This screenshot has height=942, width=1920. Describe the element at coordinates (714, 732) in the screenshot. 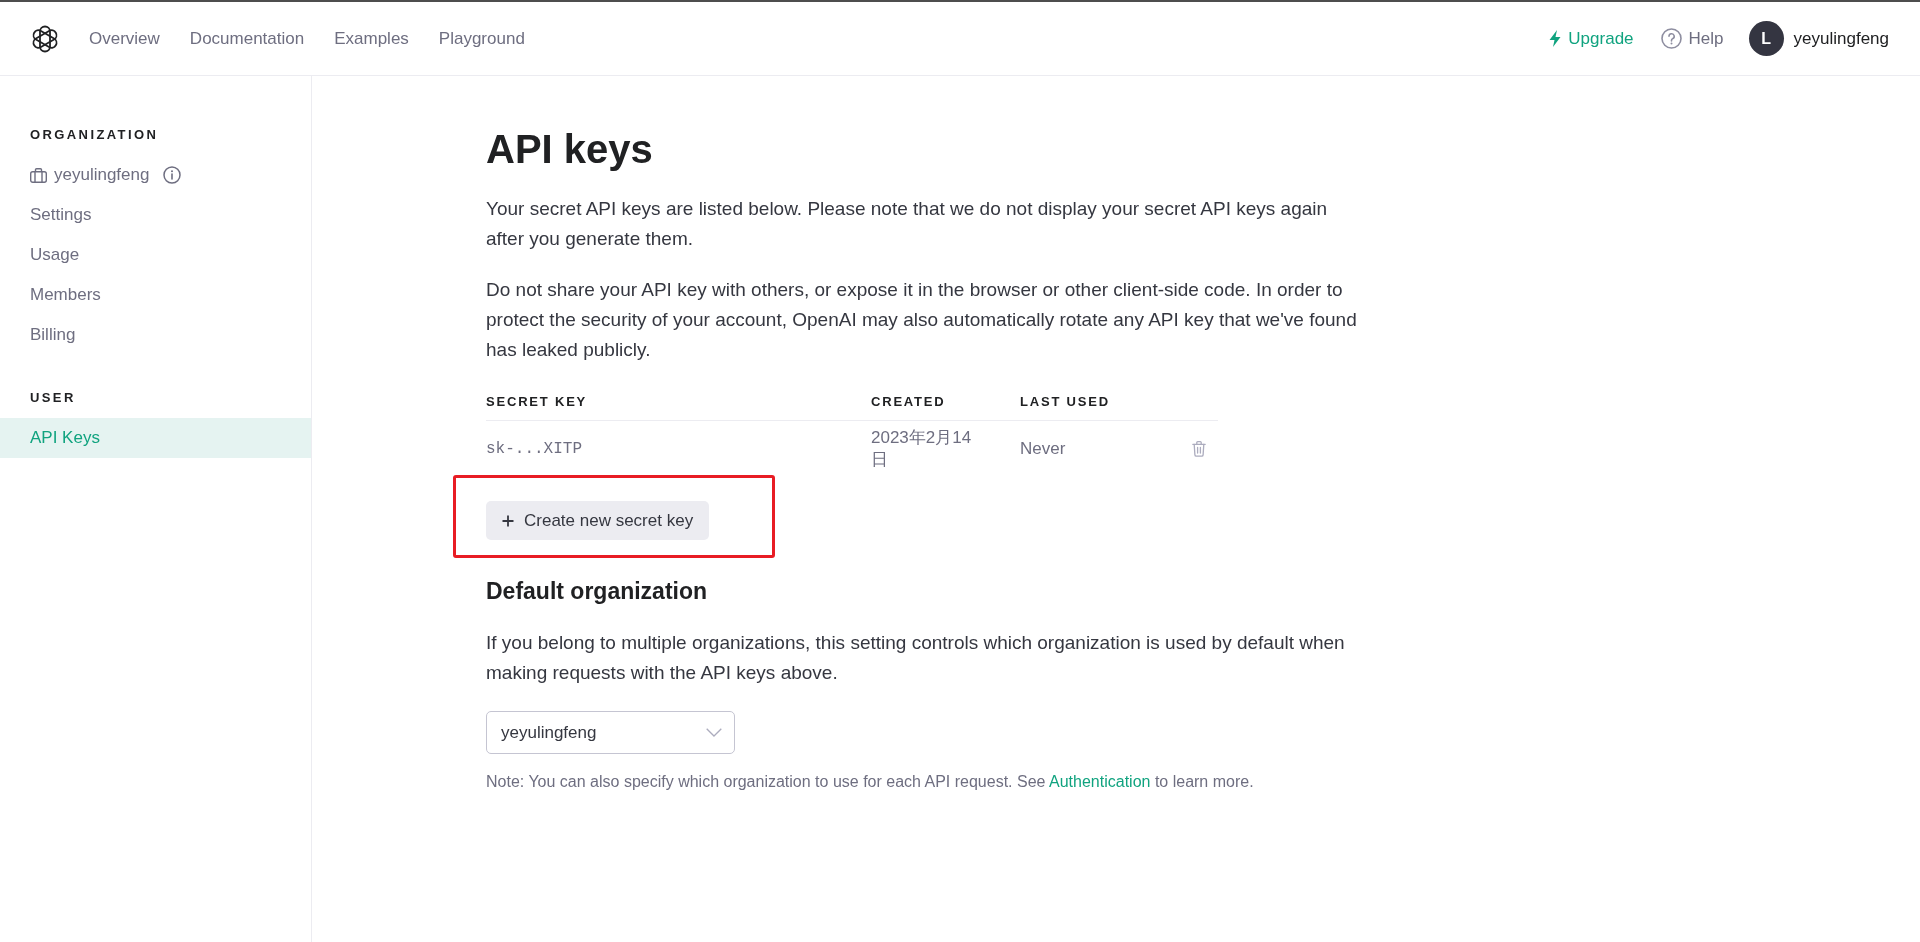

I see `chevron-down-icon` at that location.